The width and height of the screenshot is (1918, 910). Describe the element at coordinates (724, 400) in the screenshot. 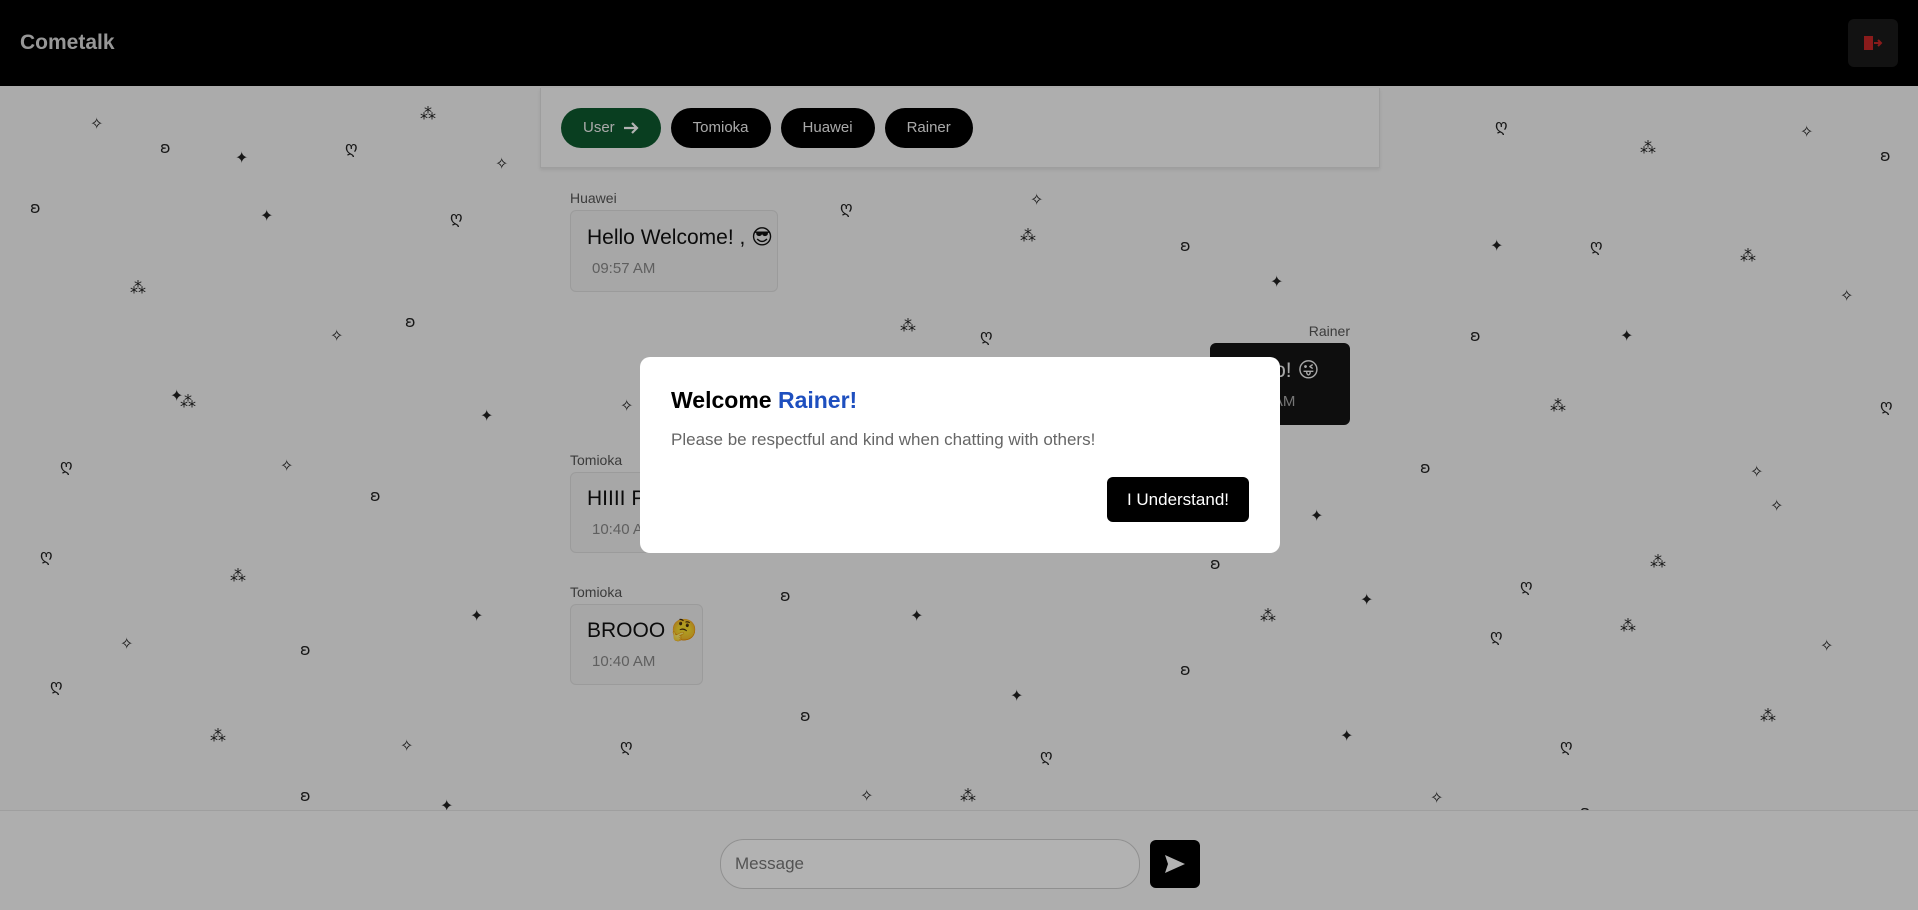

I see `modal-title-prefix: Welcome` at that location.